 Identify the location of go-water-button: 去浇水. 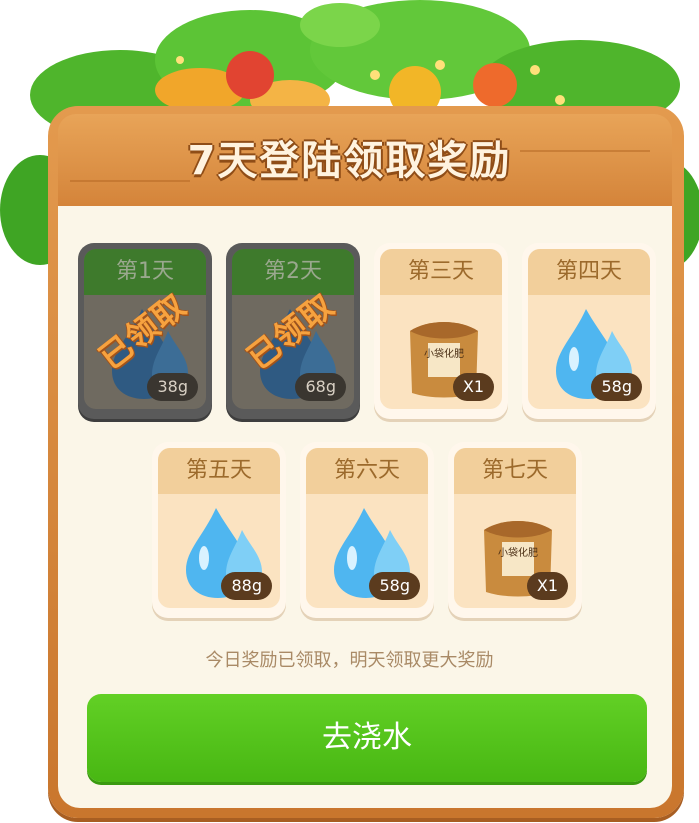
(367, 738).